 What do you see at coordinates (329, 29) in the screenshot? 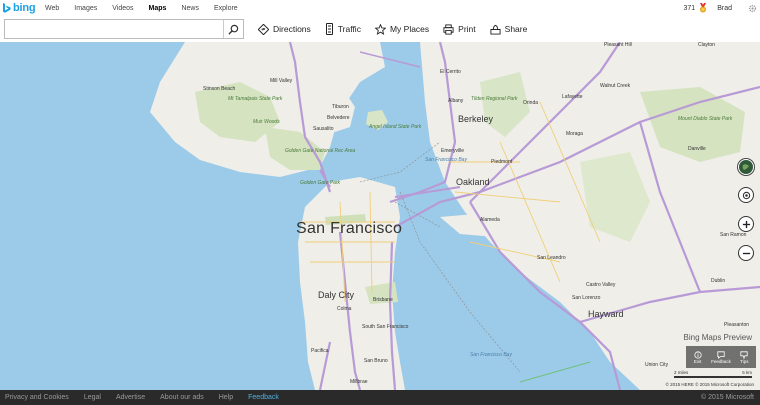
I see `traffic-icon` at bounding box center [329, 29].